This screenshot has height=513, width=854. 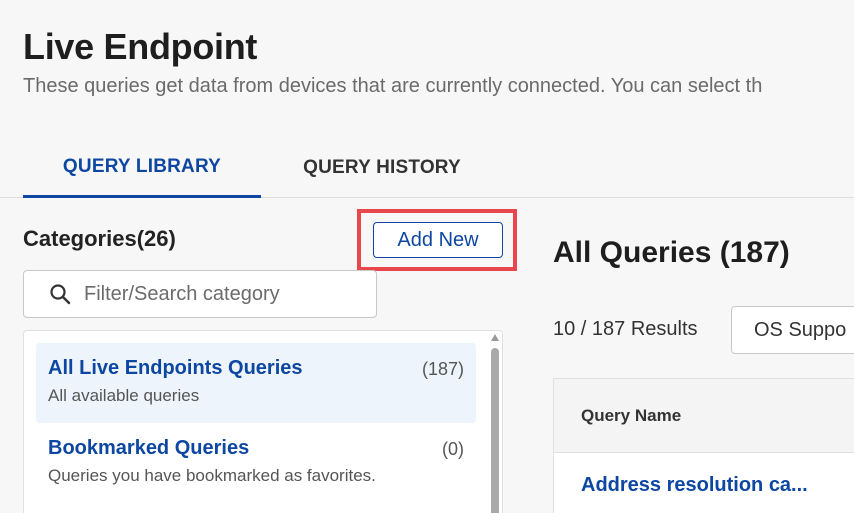 I want to click on category-filter, so click(x=200, y=294).